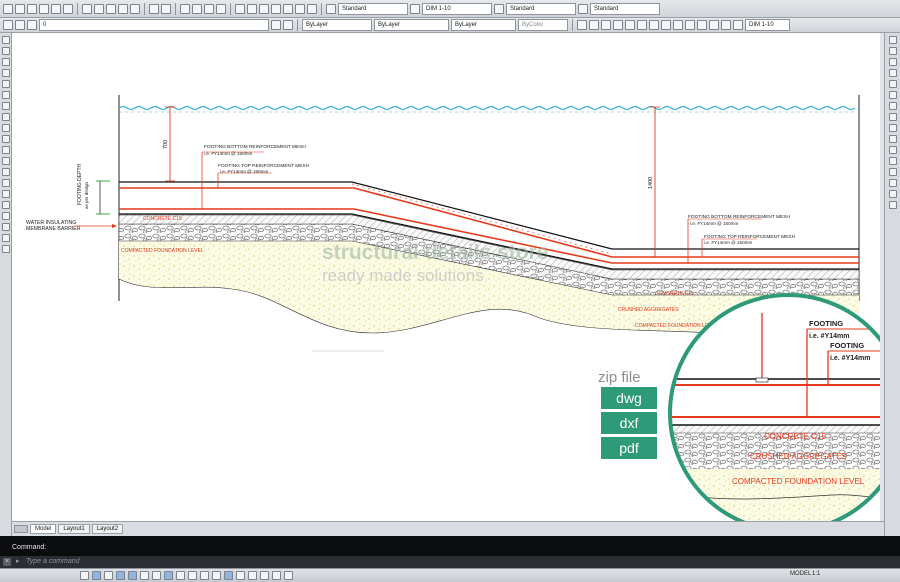  What do you see at coordinates (892, 73) in the screenshot?
I see `offset-icon` at bounding box center [892, 73].